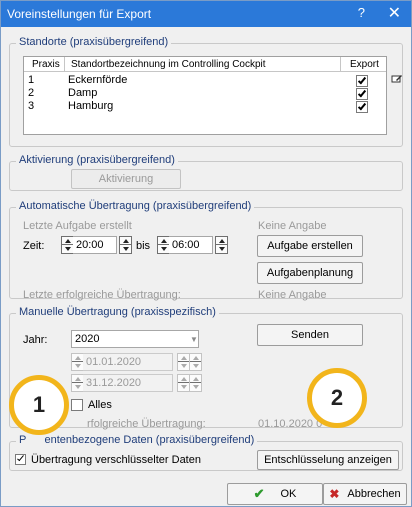 The image size is (412, 507). I want to click on row-standort: Damp, so click(83, 93).